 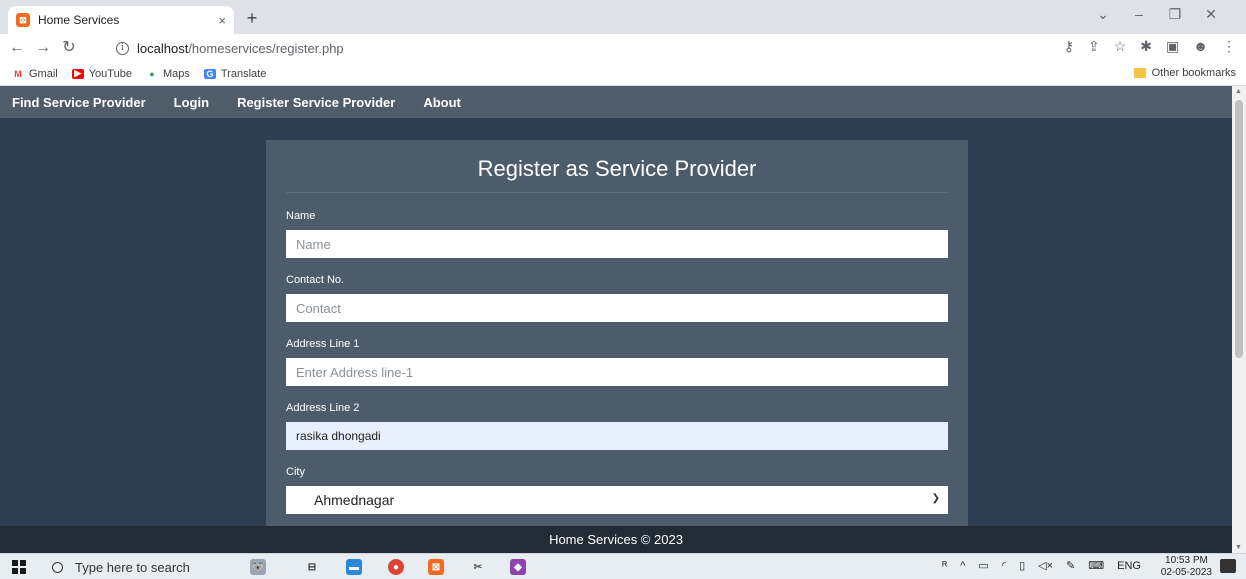 I want to click on koala-widget-icon: 🐨, so click(x=258, y=567).